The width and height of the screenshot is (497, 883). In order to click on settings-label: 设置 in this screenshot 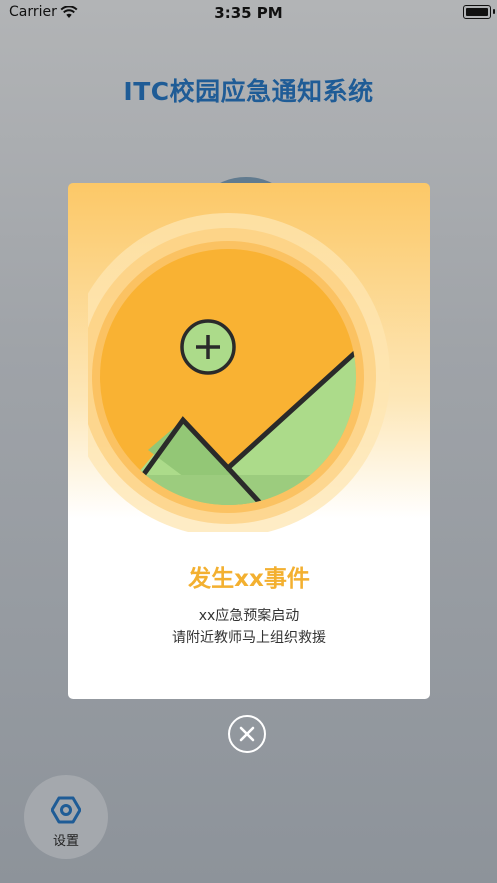, I will do `click(65, 841)`.